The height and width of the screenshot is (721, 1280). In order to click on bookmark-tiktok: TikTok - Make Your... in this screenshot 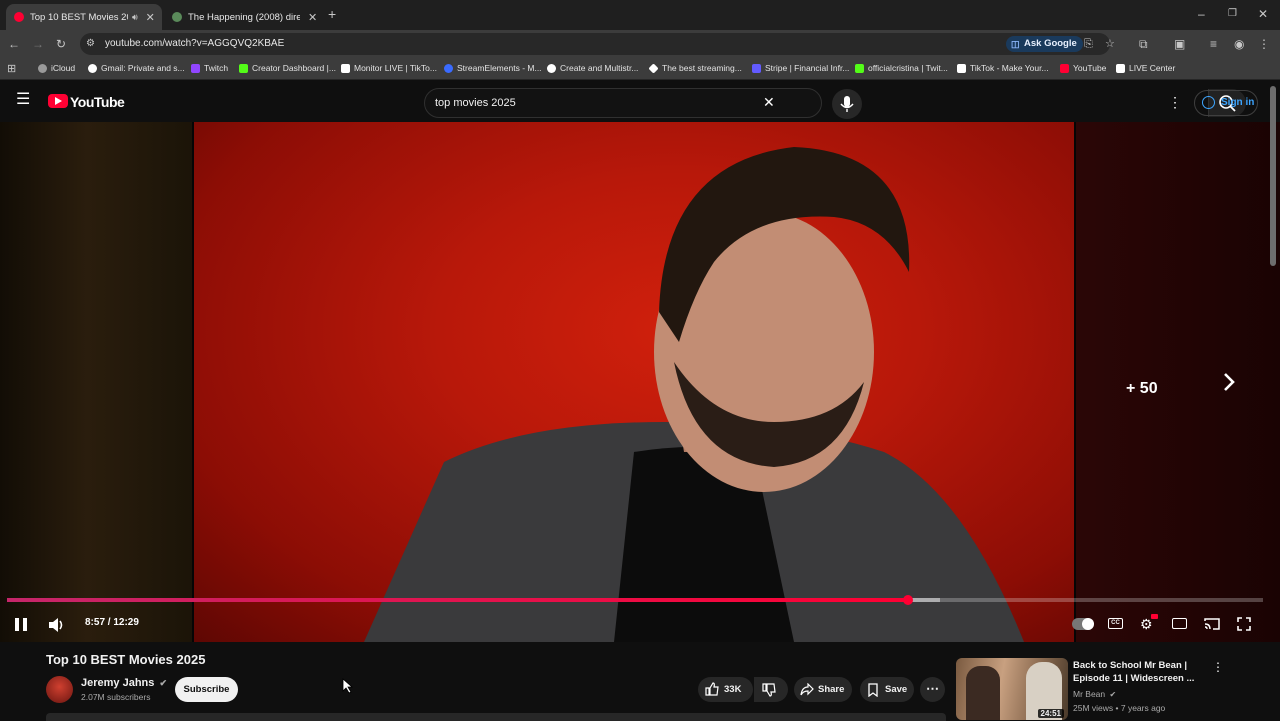, I will do `click(1003, 68)`.